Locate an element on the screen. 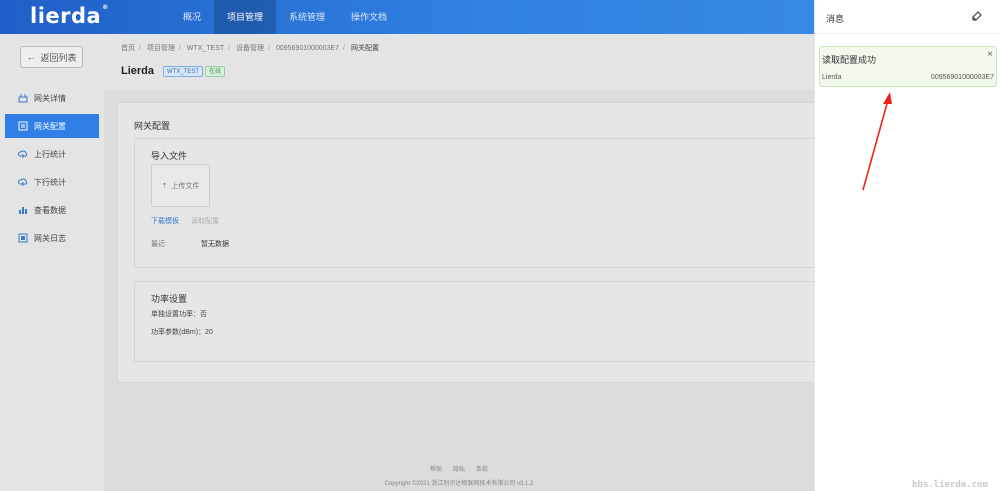  breadcrumb-device-management: 设备管理 is located at coordinates (250, 48).